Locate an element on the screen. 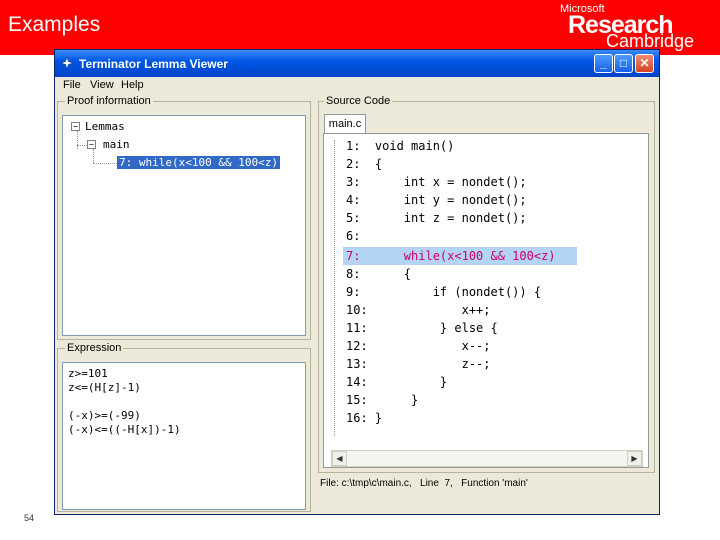  expression-line: (-x)>=(-99) is located at coordinates (104, 415).